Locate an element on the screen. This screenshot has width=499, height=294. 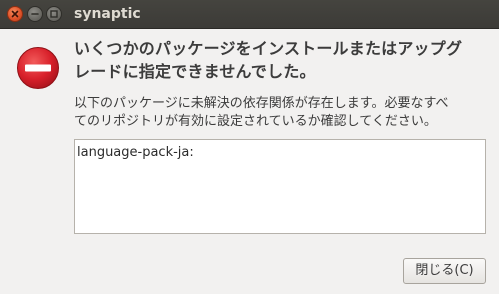
window-title: synaptic is located at coordinates (107, 14).